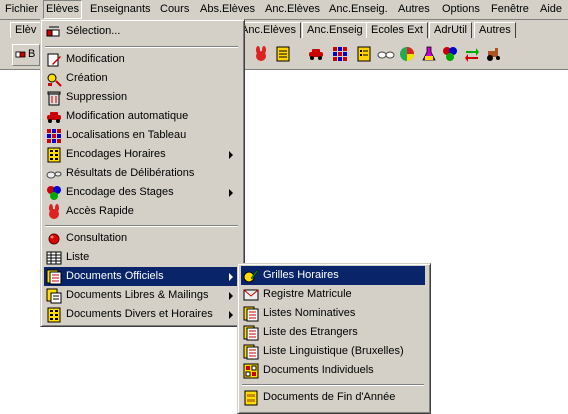  What do you see at coordinates (227, 9) in the screenshot?
I see `menu-abs-eleves: Abs.Elèves` at bounding box center [227, 9].